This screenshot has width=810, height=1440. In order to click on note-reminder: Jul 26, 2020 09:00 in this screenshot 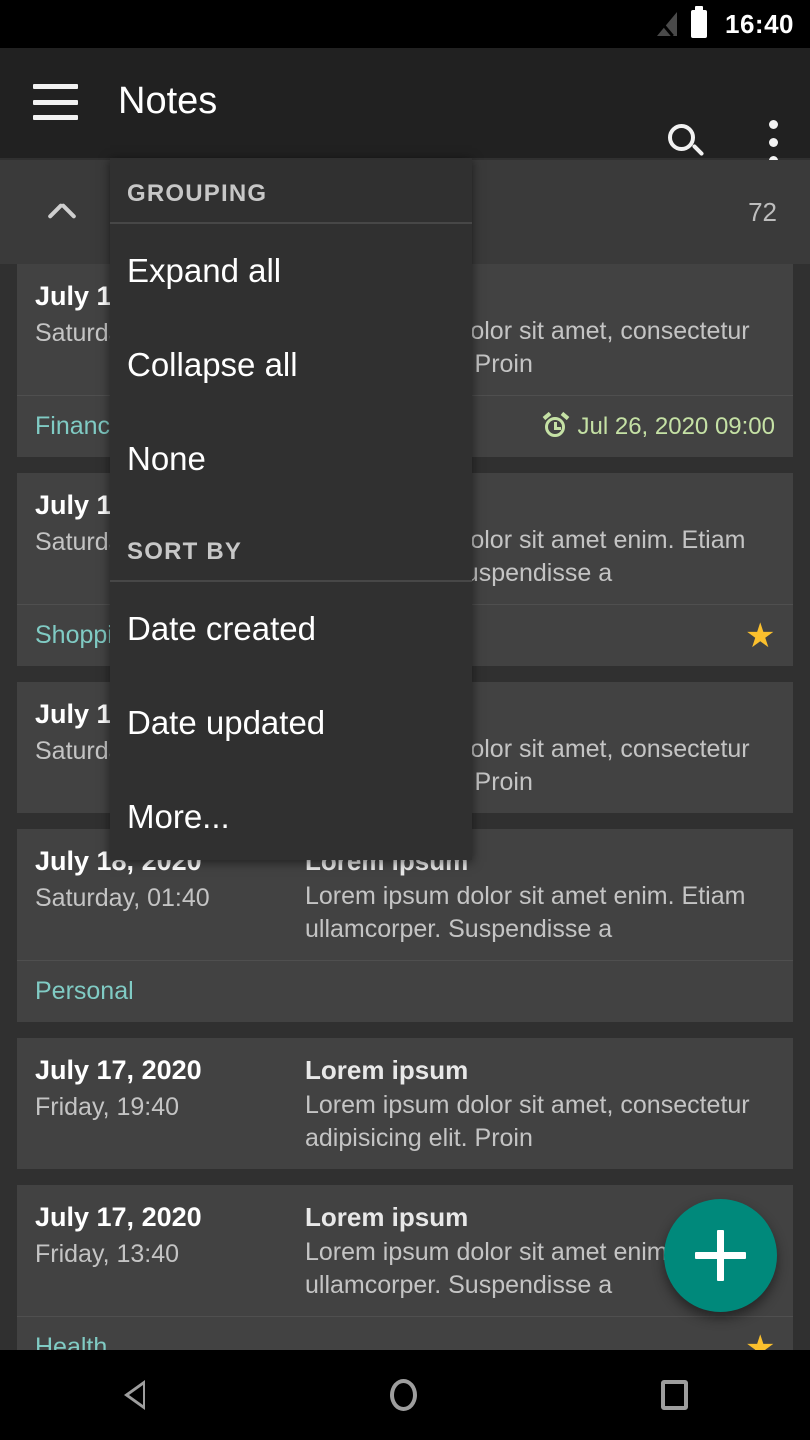, I will do `click(659, 426)`.